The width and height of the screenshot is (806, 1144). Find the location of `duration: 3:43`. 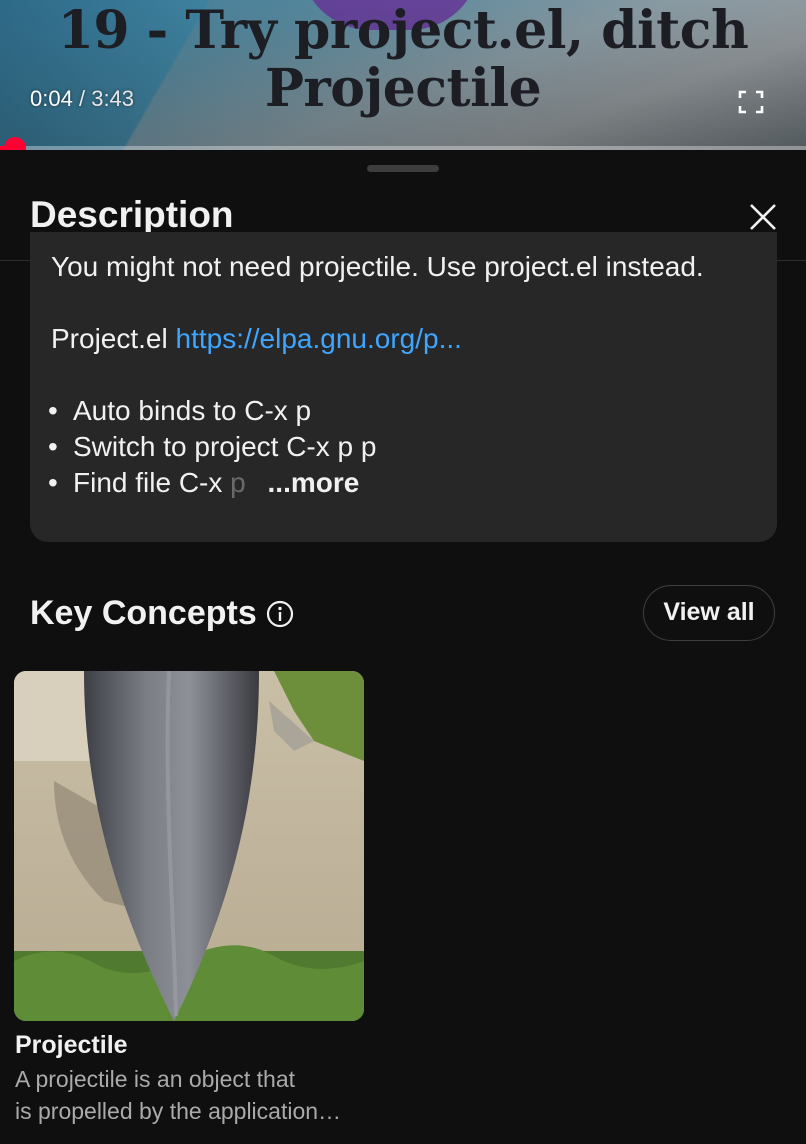

duration: 3:43 is located at coordinates (113, 98).